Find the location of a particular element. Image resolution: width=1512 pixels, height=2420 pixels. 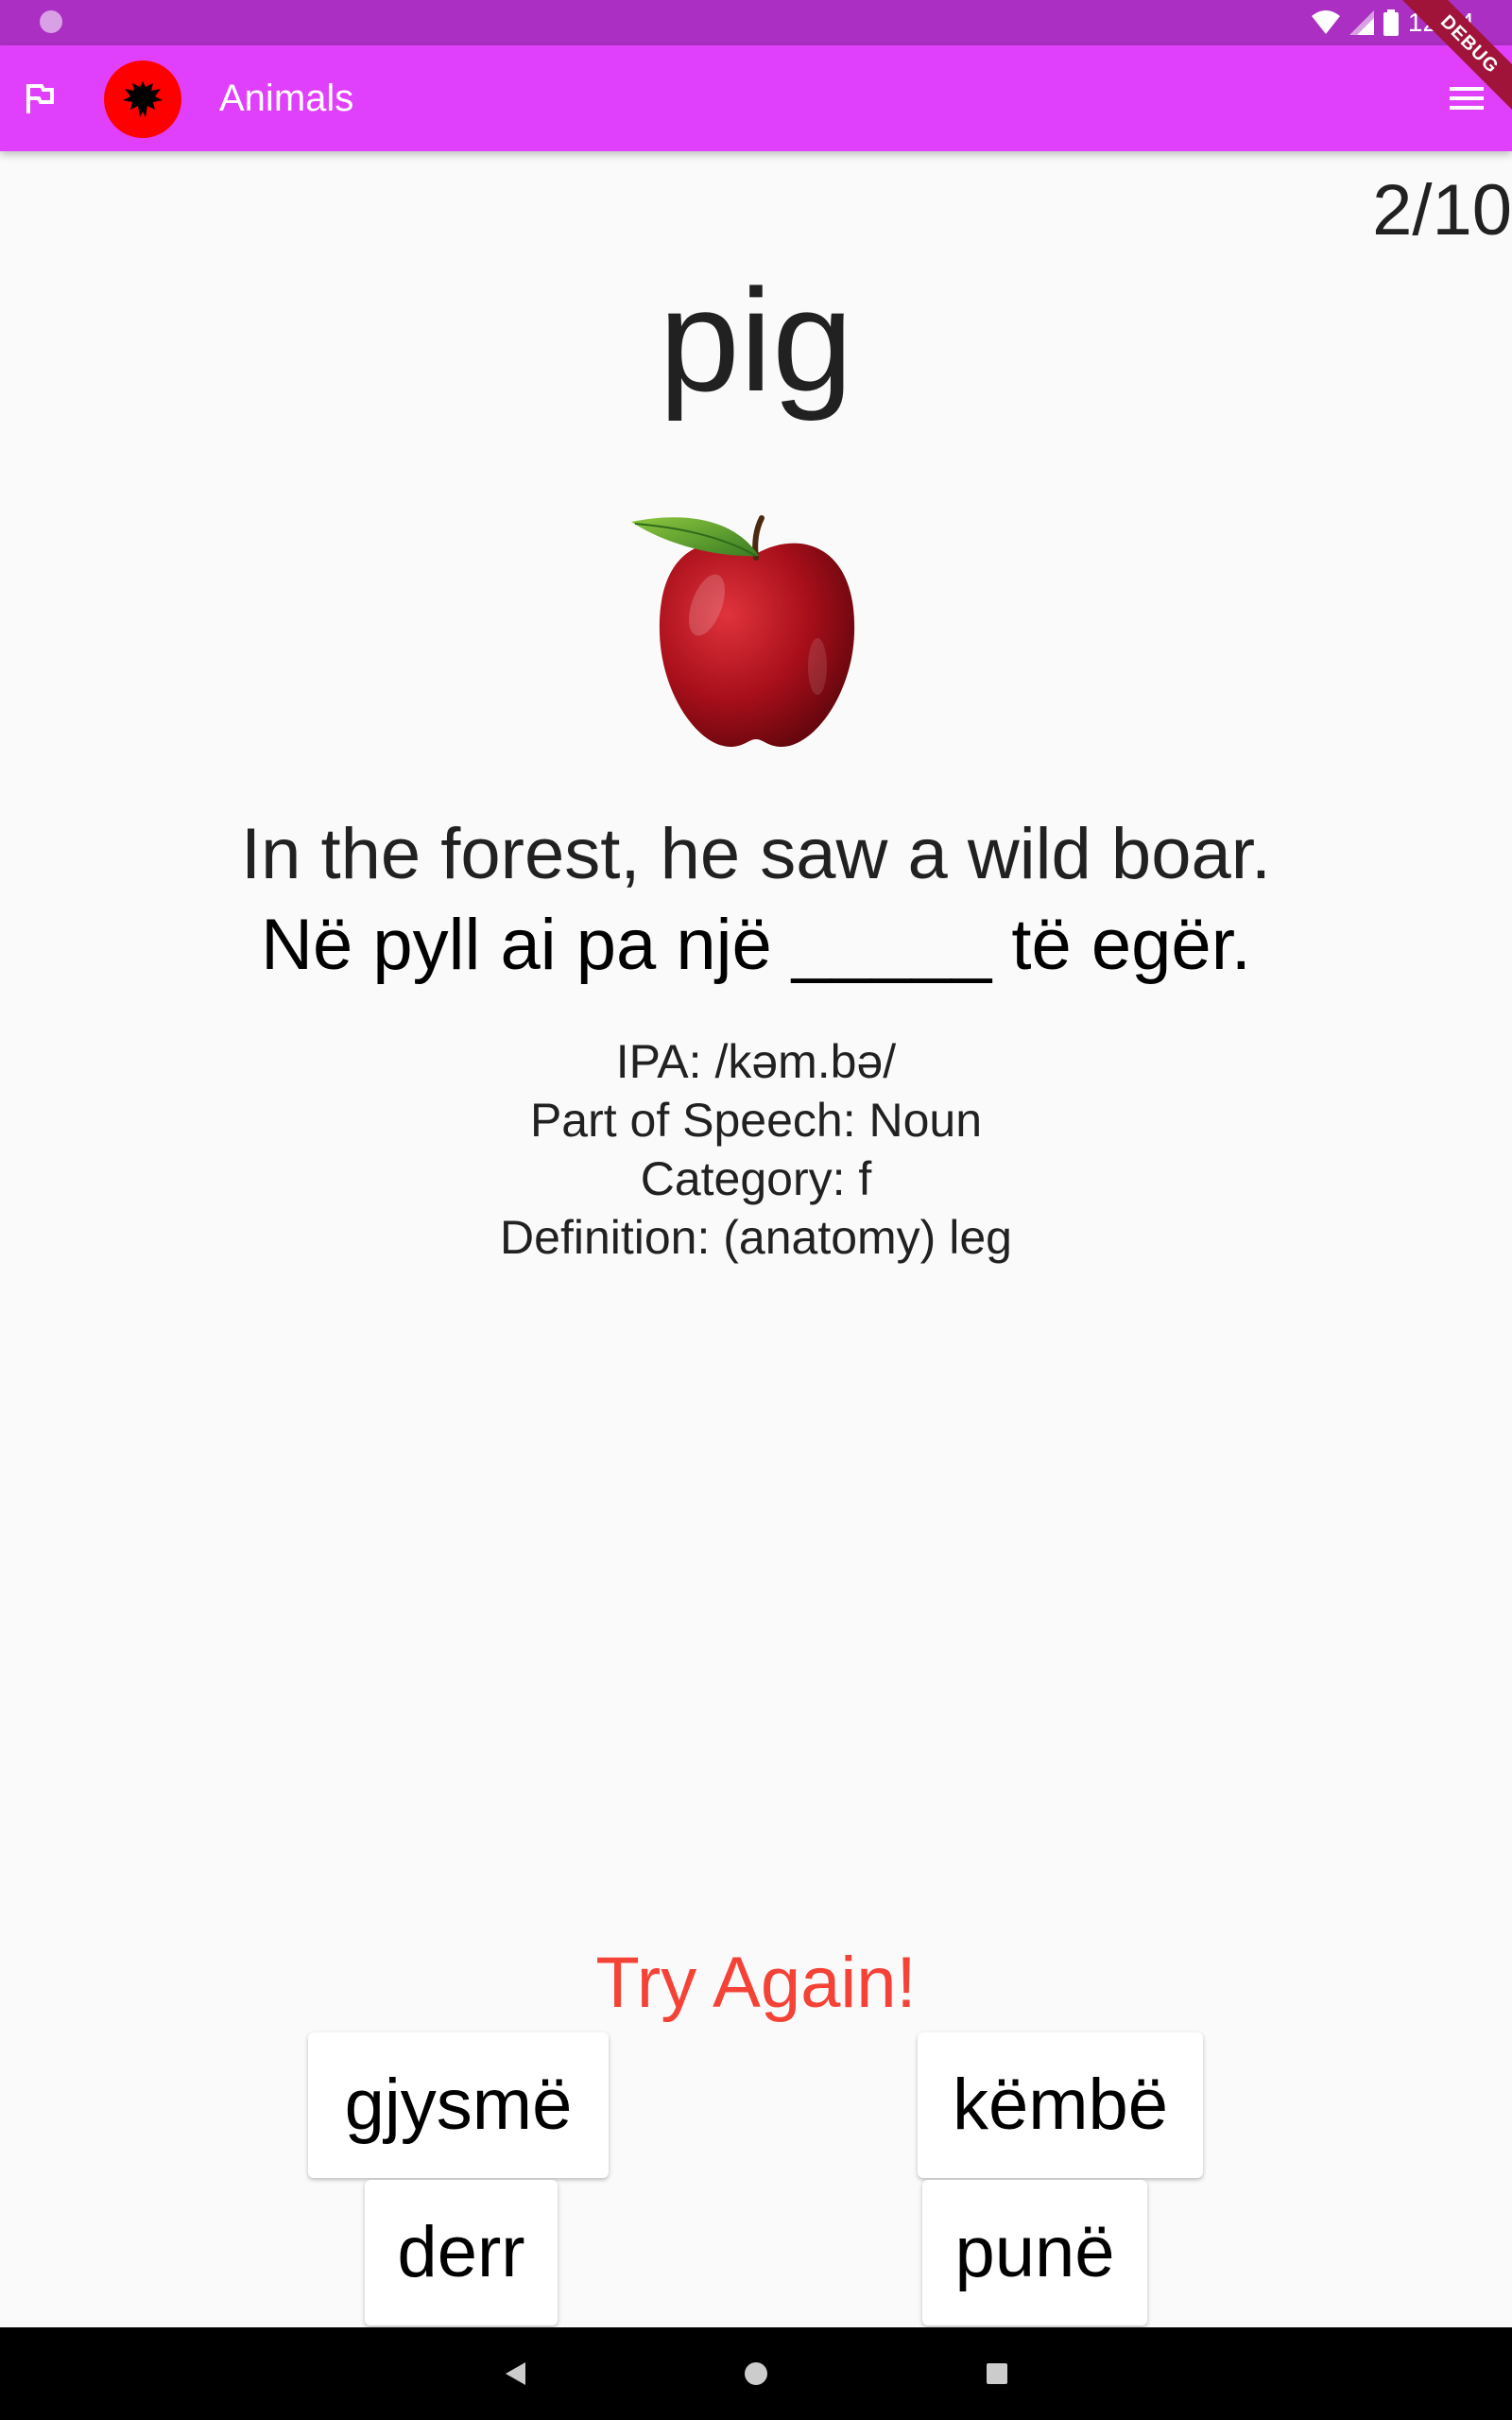

home-circle-icon is located at coordinates (756, 2373).